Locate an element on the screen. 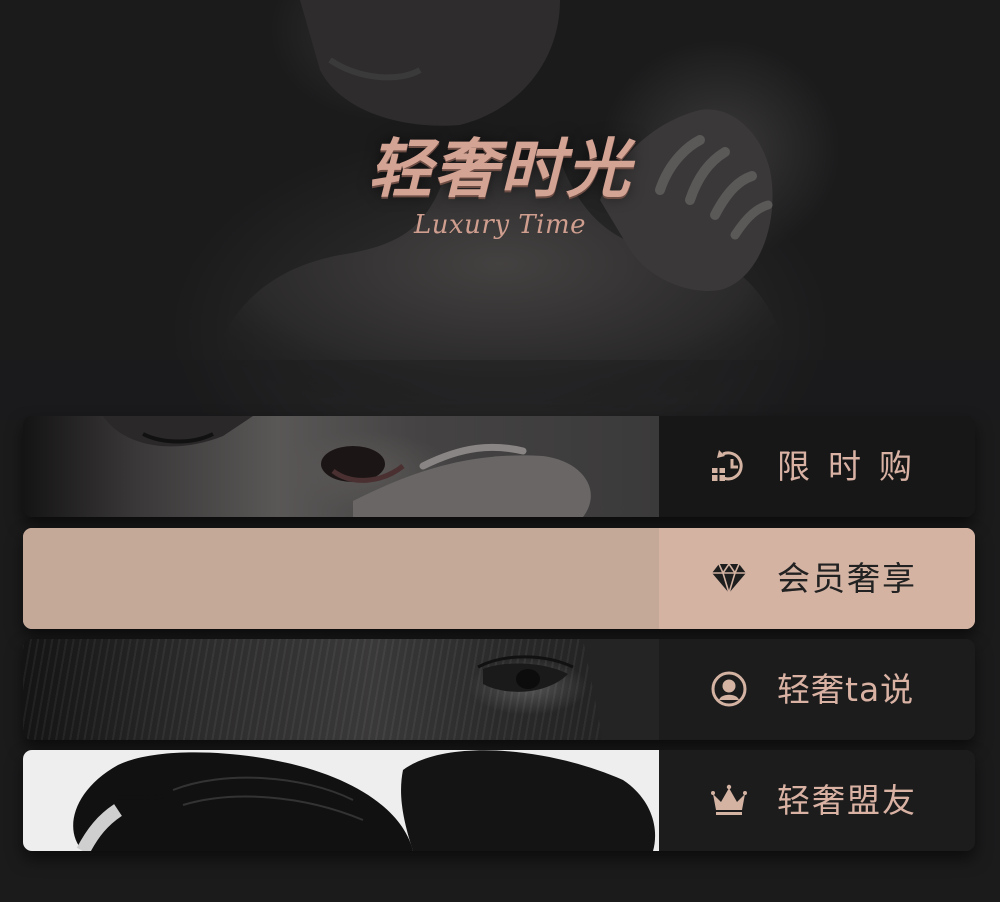  card-panel: 轻奢ta说 is located at coordinates (817, 689).